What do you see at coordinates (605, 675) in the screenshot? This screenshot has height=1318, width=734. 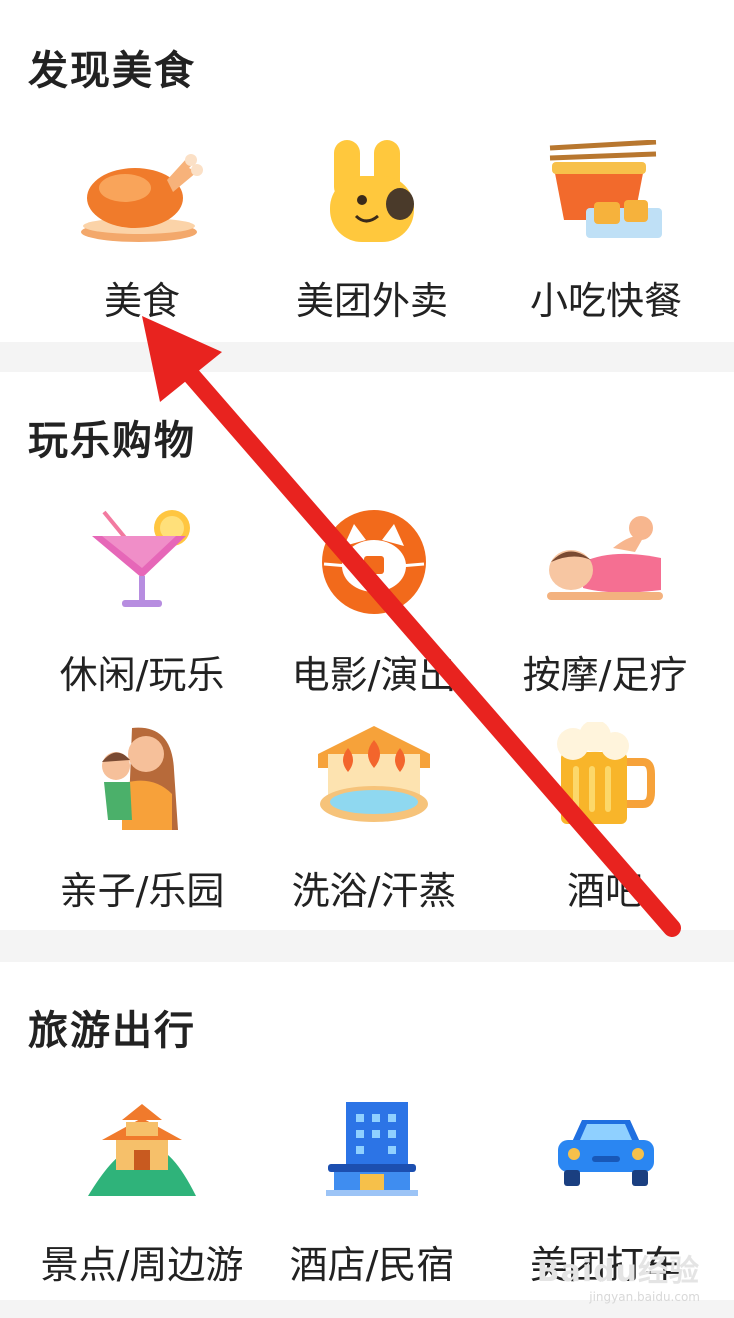 I see `category-label: 按摩/足疗` at bounding box center [605, 675].